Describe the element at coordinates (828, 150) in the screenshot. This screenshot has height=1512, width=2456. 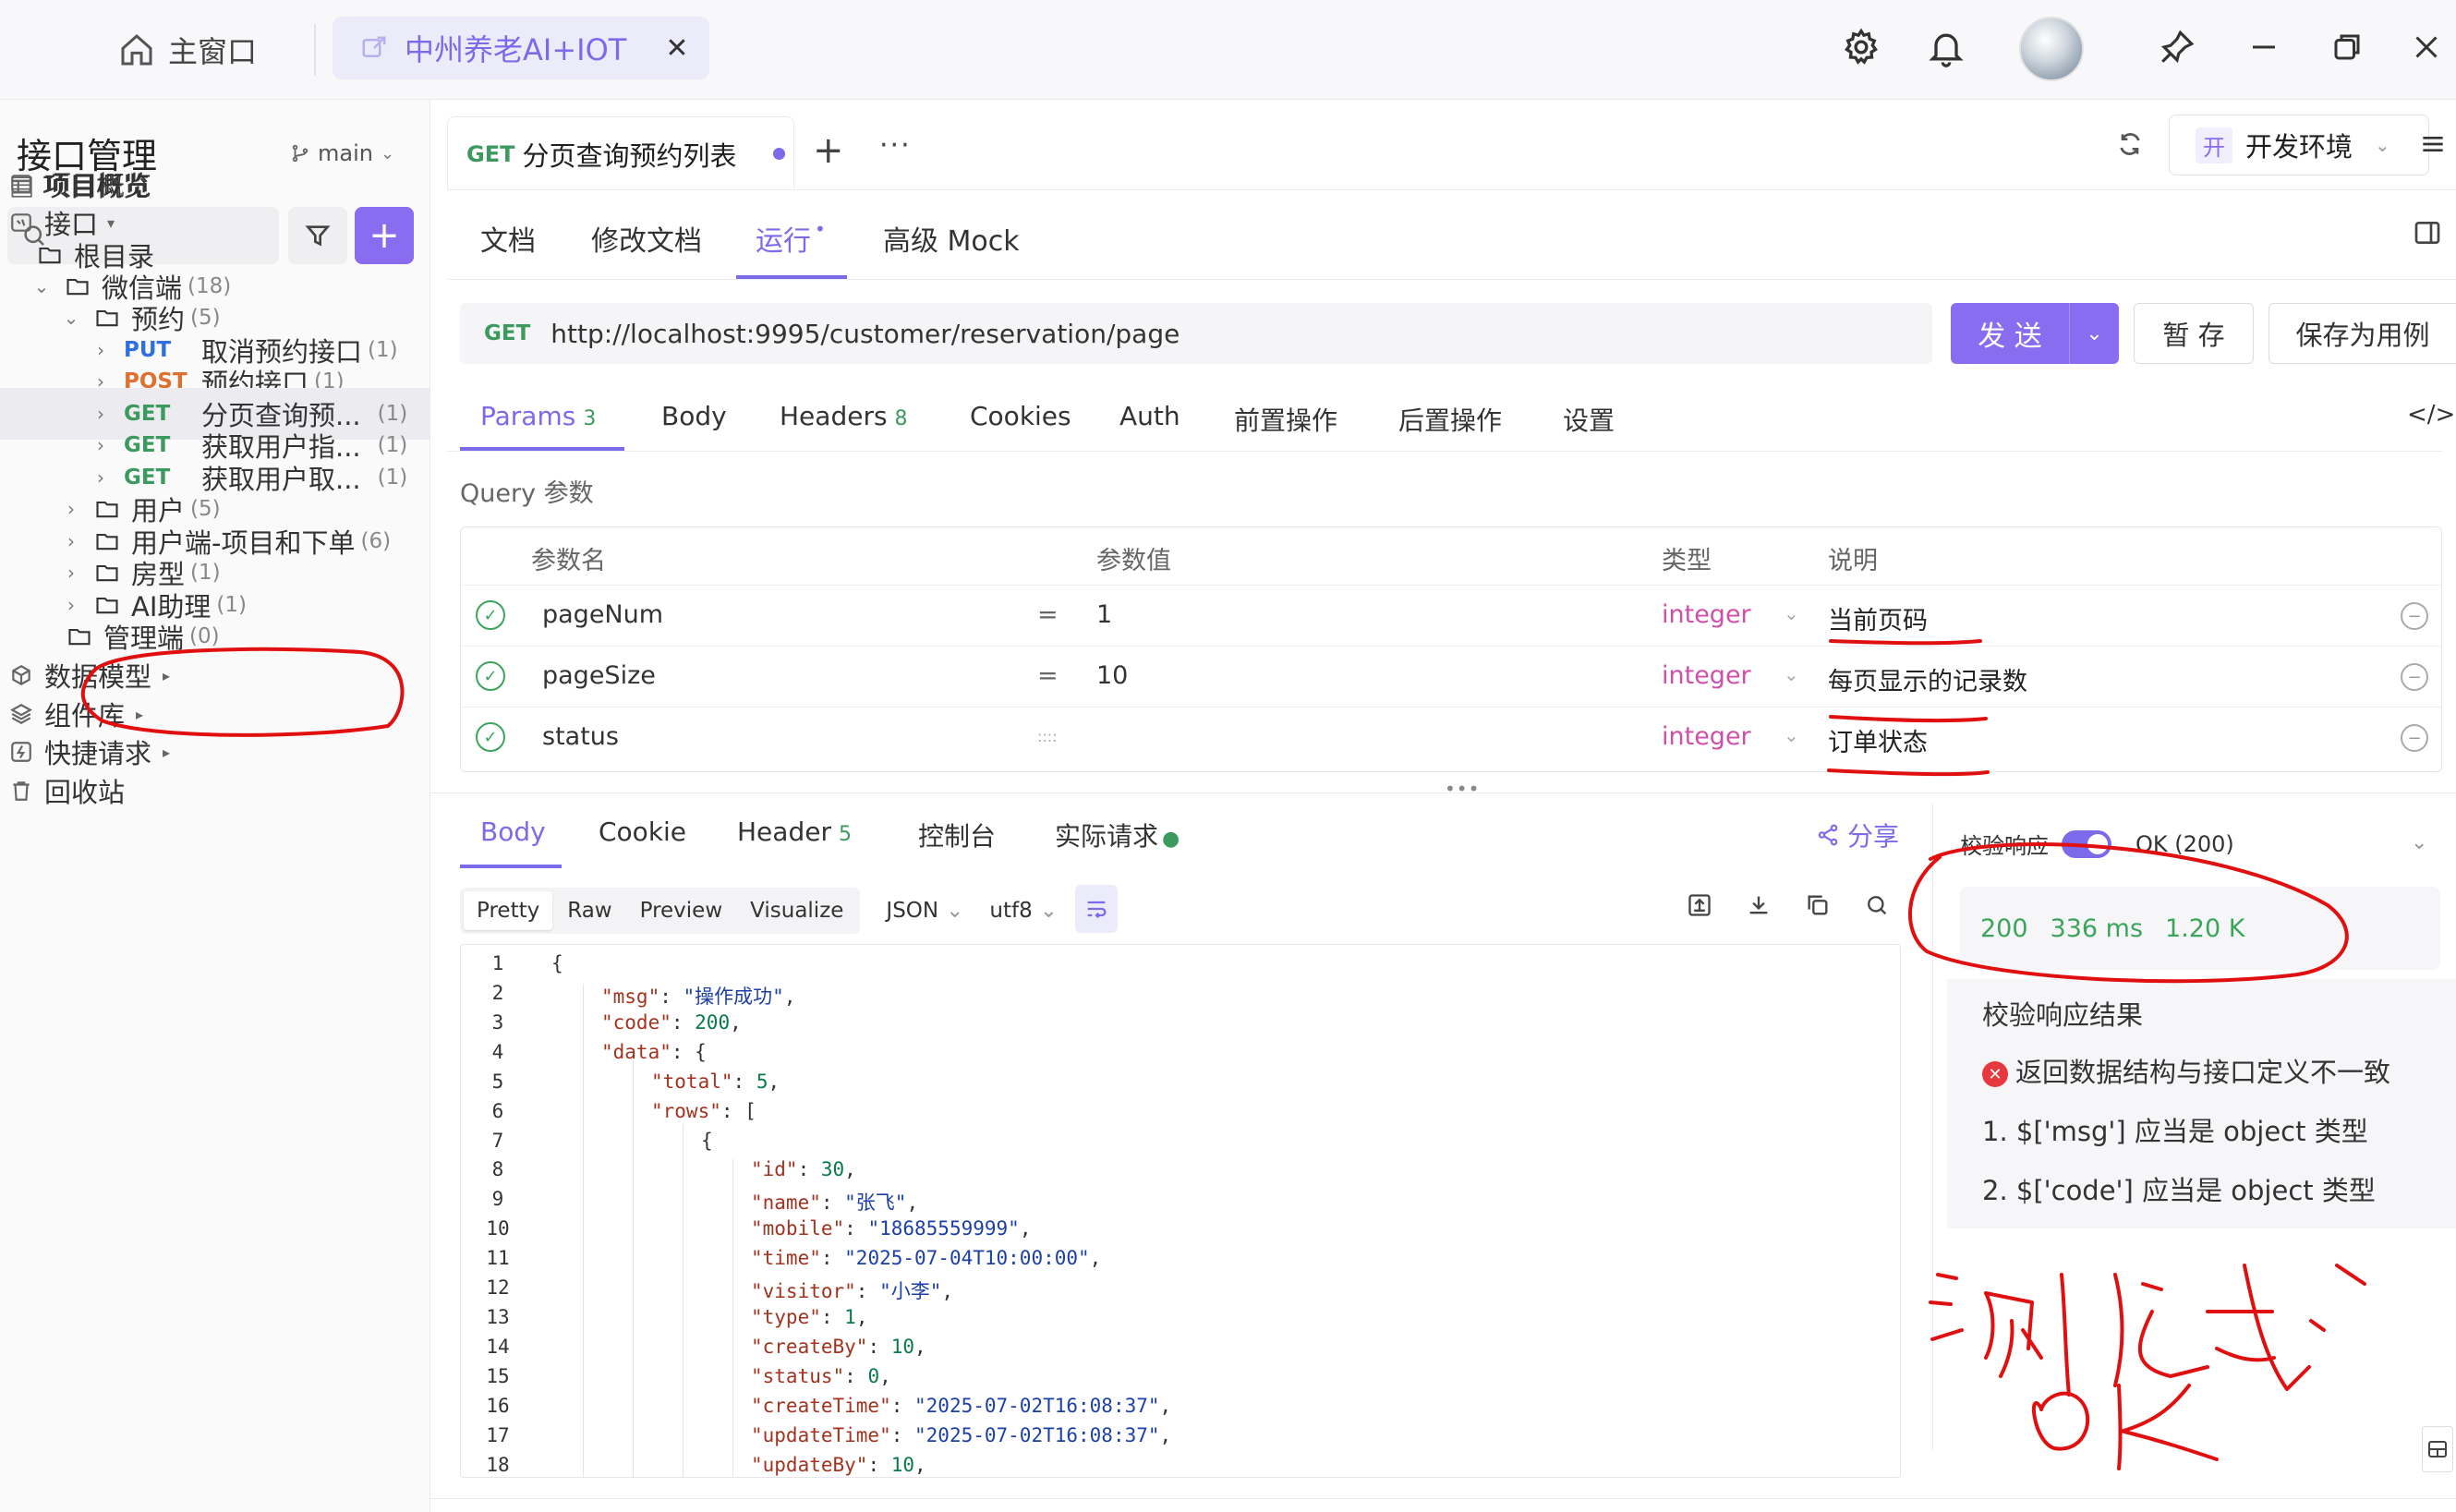
I see `new-tab-button: +` at that location.